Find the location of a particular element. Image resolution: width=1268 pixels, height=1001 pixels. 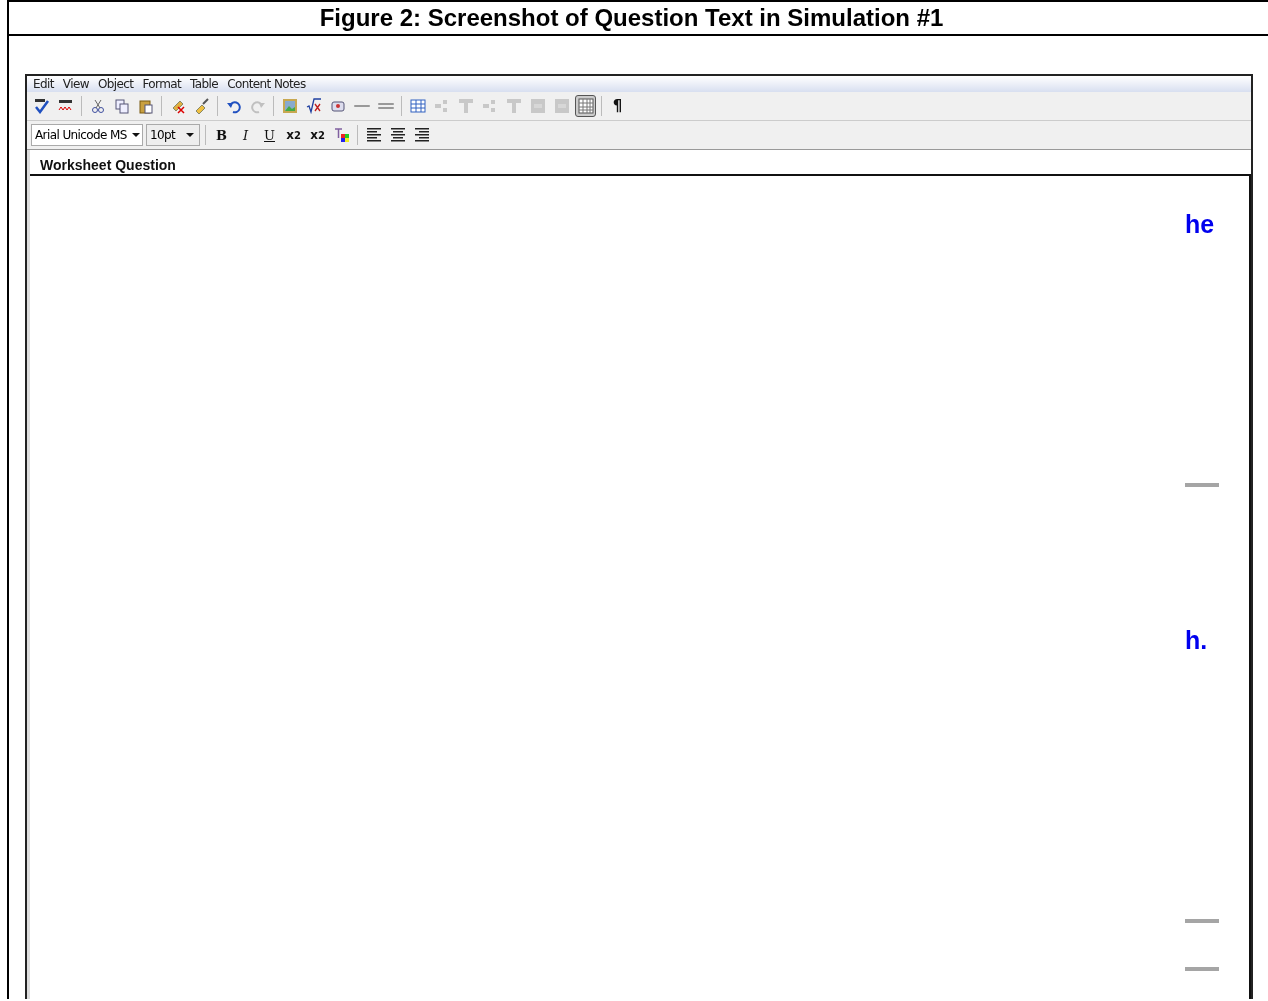

menu-item: Object is located at coordinates (115, 84).